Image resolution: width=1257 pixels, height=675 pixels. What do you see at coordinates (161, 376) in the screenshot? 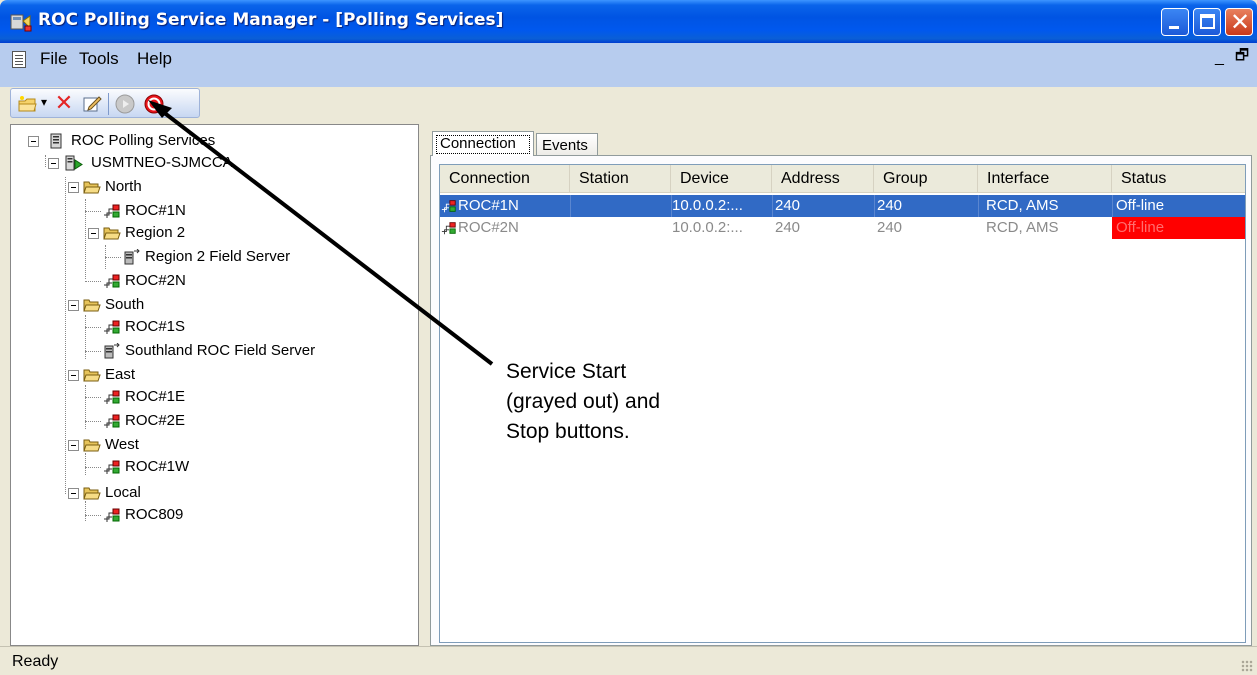
I see `tree-folder-east: East` at bounding box center [161, 376].